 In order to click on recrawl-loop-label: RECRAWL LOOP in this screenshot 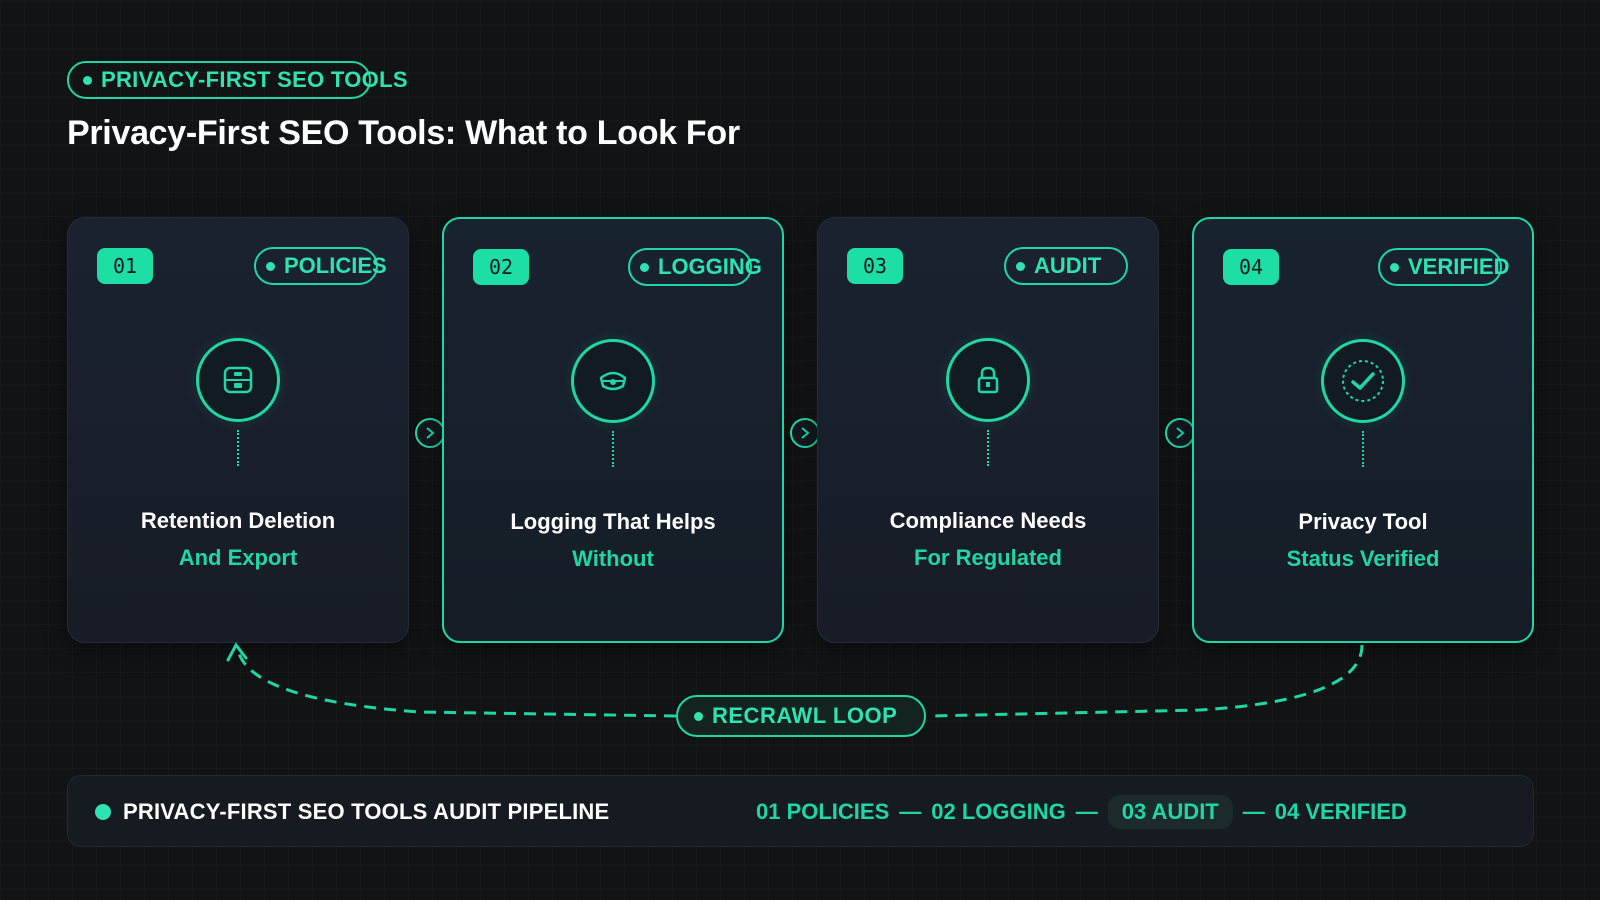, I will do `click(805, 715)`.